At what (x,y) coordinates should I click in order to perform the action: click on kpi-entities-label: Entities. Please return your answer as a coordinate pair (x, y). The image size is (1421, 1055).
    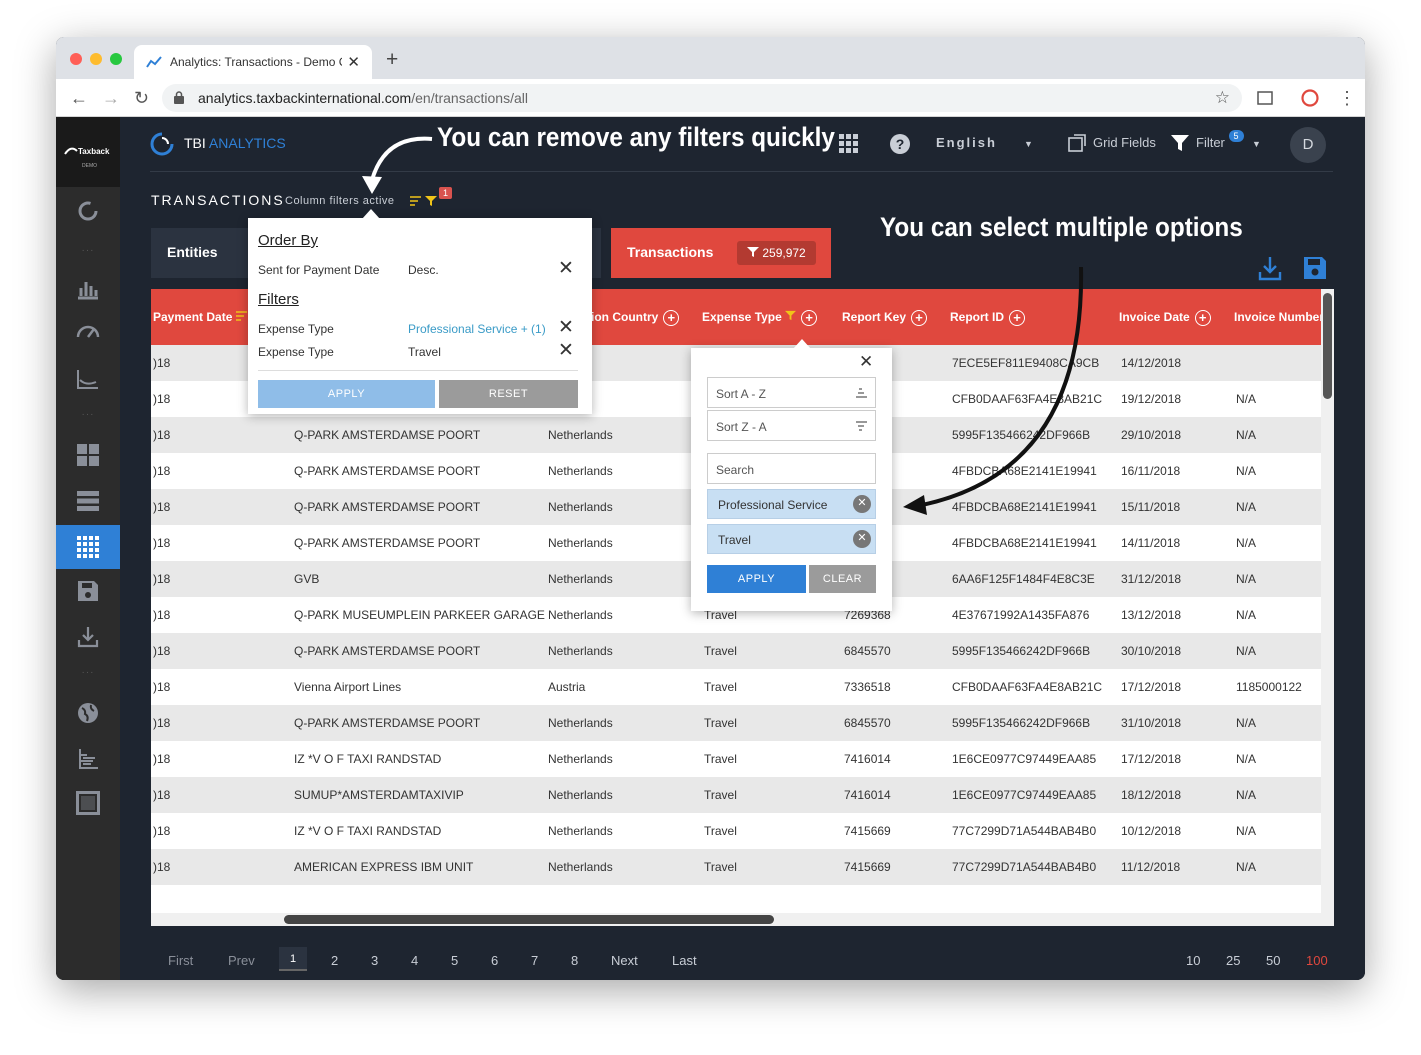
    Looking at the image, I should click on (192, 252).